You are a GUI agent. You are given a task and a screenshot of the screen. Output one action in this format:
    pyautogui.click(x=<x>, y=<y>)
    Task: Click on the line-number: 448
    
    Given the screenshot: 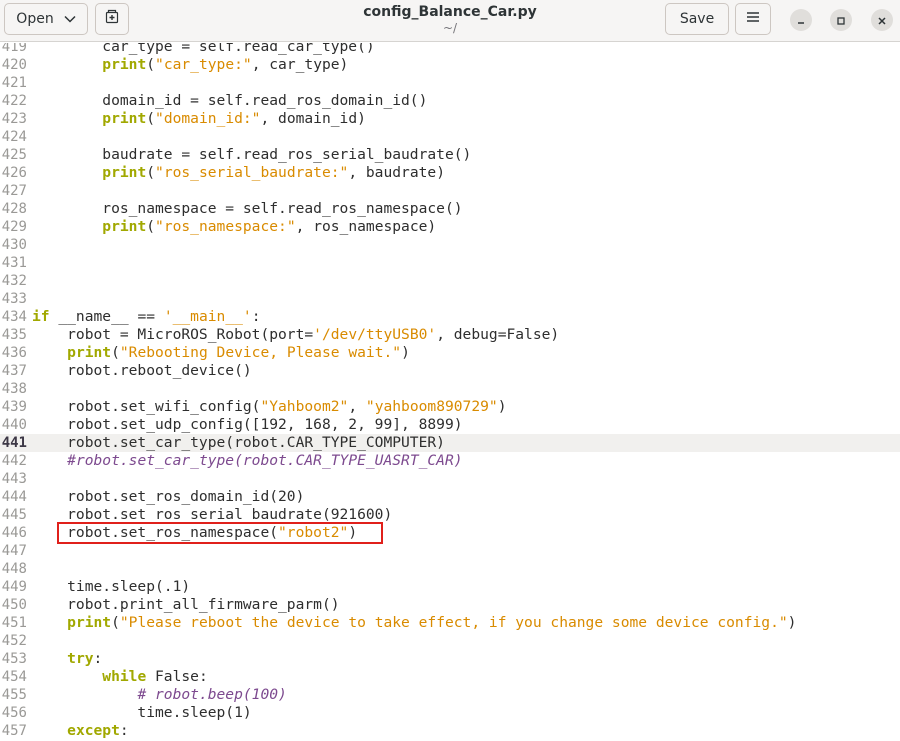 What is the action you would take?
    pyautogui.click(x=14, y=569)
    